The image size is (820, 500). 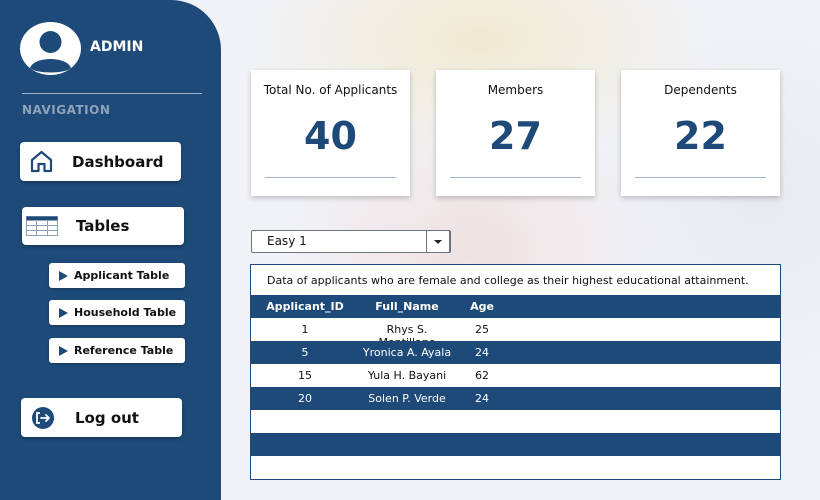 What do you see at coordinates (330, 136) in the screenshot?
I see `stat-card-value: 40` at bounding box center [330, 136].